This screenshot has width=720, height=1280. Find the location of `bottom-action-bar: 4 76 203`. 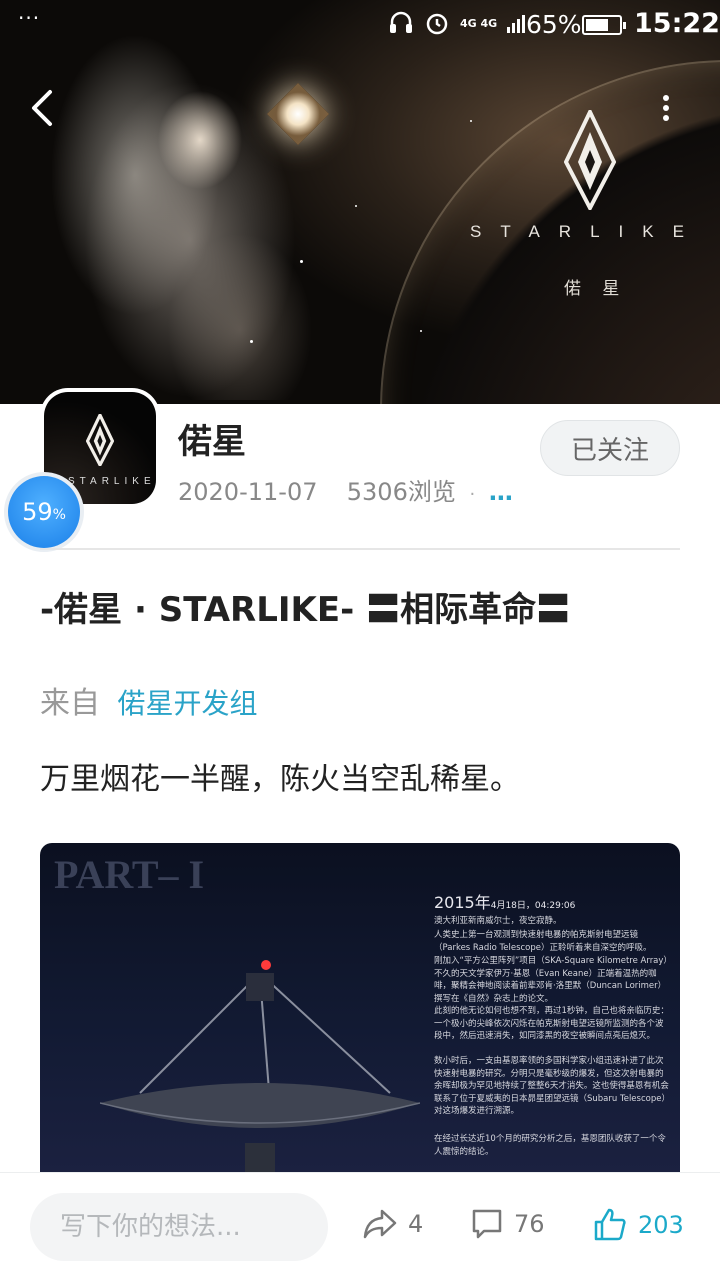

bottom-action-bar: 4 76 203 is located at coordinates (360, 1226).